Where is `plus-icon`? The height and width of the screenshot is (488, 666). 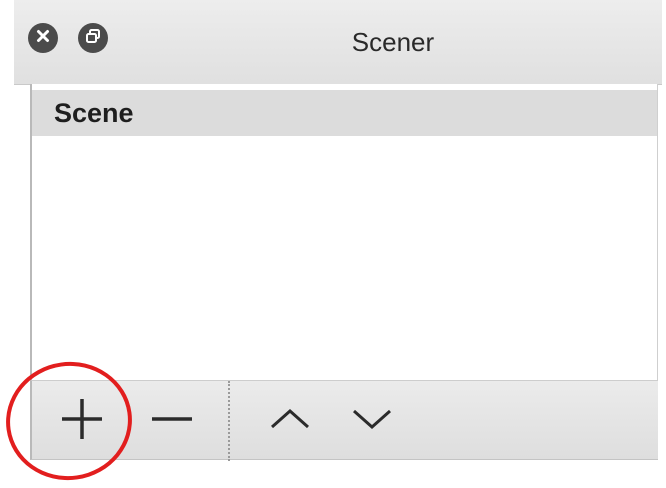 plus-icon is located at coordinates (82, 421).